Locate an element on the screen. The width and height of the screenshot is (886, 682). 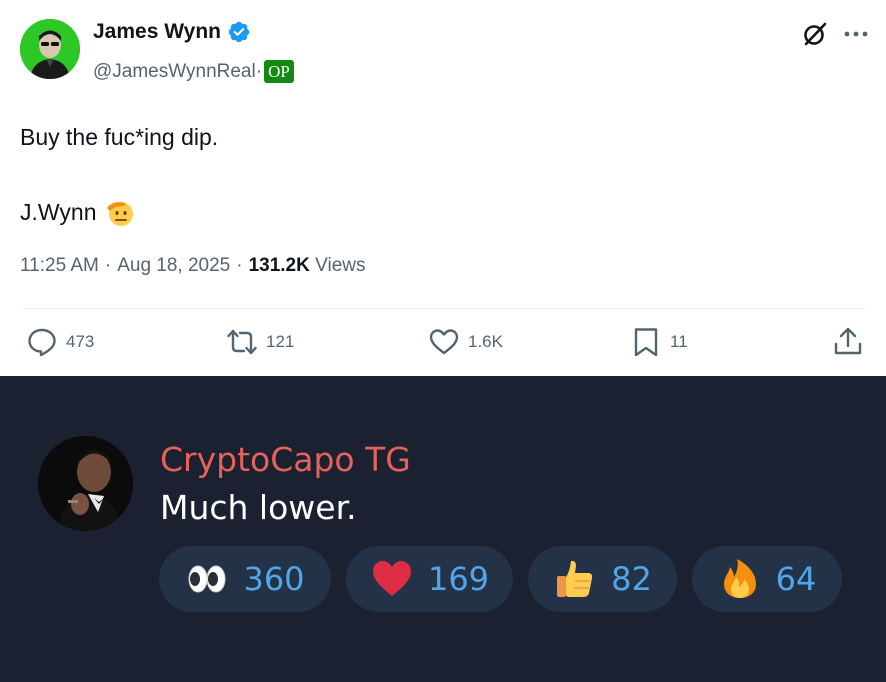
reaction-red-heart: 169 is located at coordinates (429, 579).